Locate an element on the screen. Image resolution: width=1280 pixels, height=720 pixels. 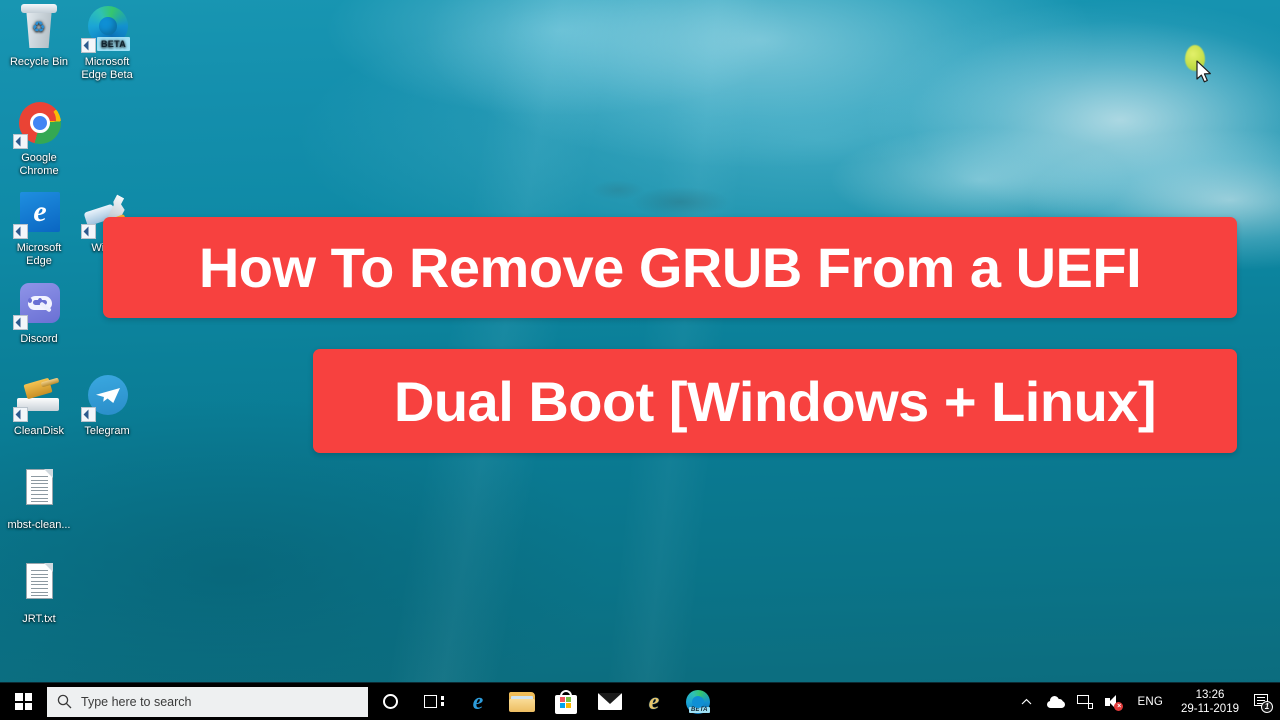
recycle-bin-icon: ♻ is located at coordinates (39, 28).